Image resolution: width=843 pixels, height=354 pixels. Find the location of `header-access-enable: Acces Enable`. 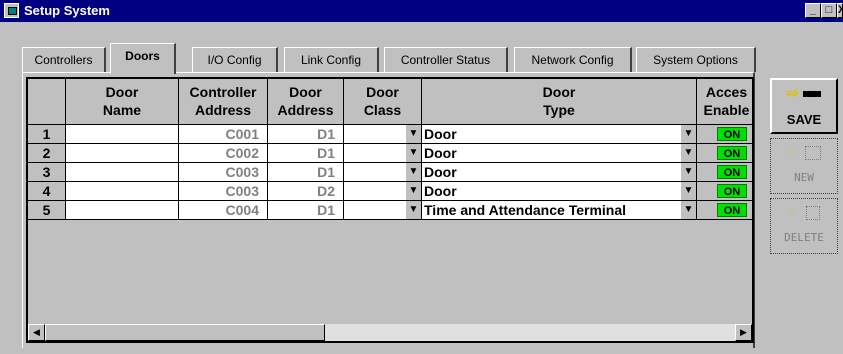

header-access-enable: Acces Enable is located at coordinates (724, 102).